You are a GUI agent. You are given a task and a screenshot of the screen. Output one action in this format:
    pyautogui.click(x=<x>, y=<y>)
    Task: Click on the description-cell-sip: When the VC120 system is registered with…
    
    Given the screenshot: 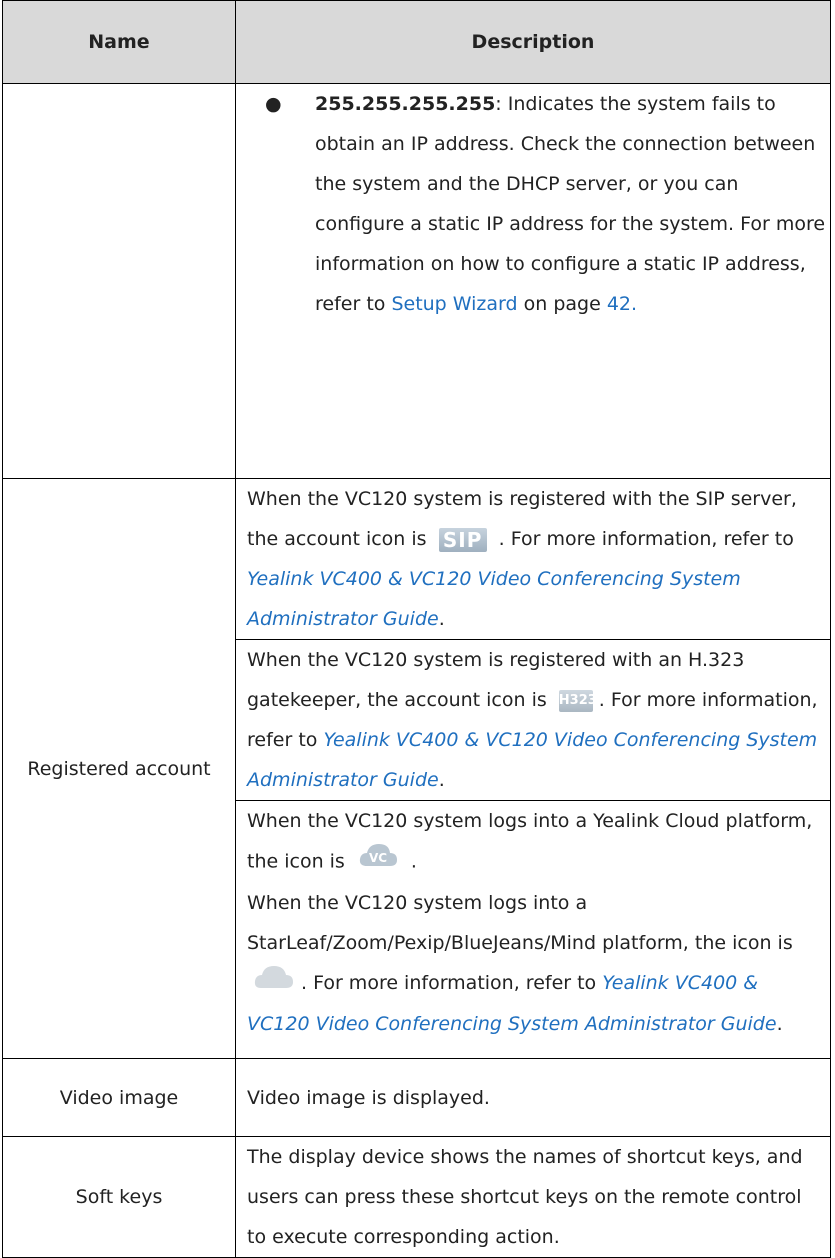 What is the action you would take?
    pyautogui.click(x=533, y=559)
    